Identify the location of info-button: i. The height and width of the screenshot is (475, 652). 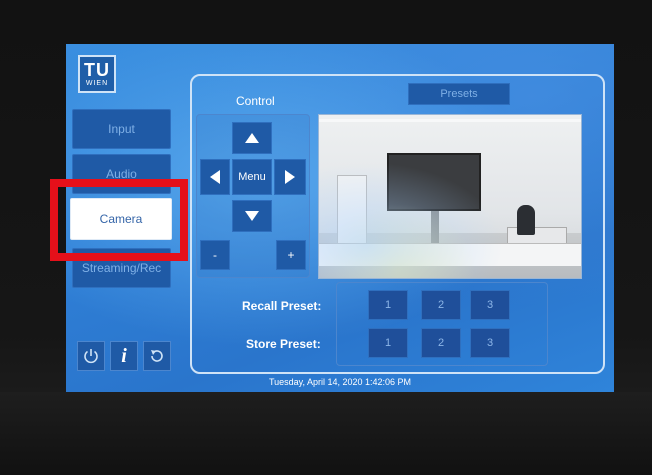
(124, 356).